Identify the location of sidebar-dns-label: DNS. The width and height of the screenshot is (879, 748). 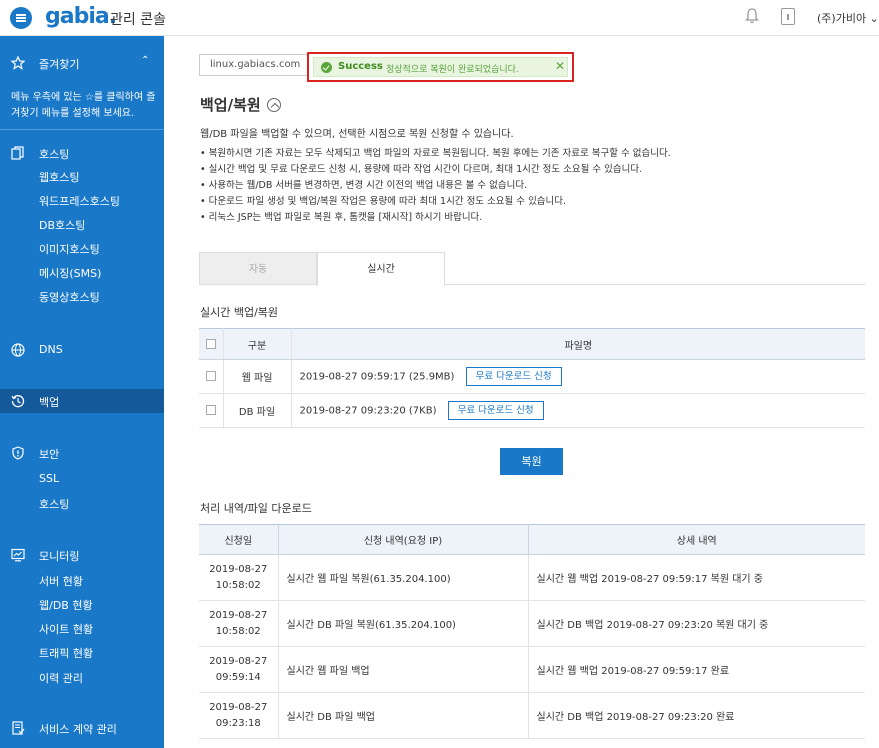
(51, 349).